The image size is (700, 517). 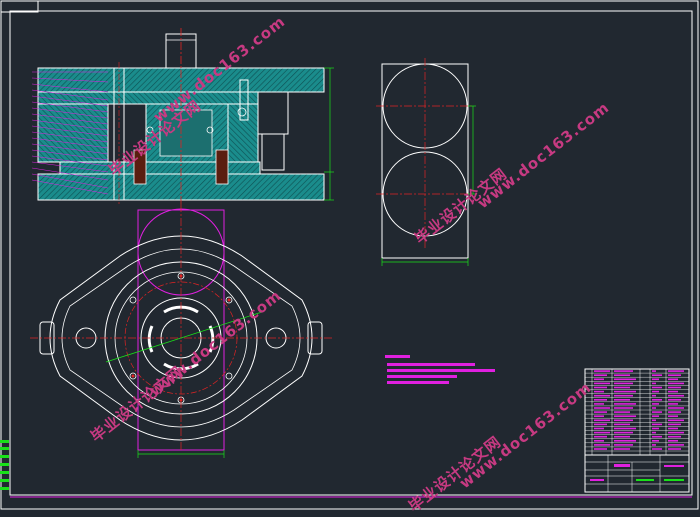 I want to click on technical-notes, so click(x=440, y=369).